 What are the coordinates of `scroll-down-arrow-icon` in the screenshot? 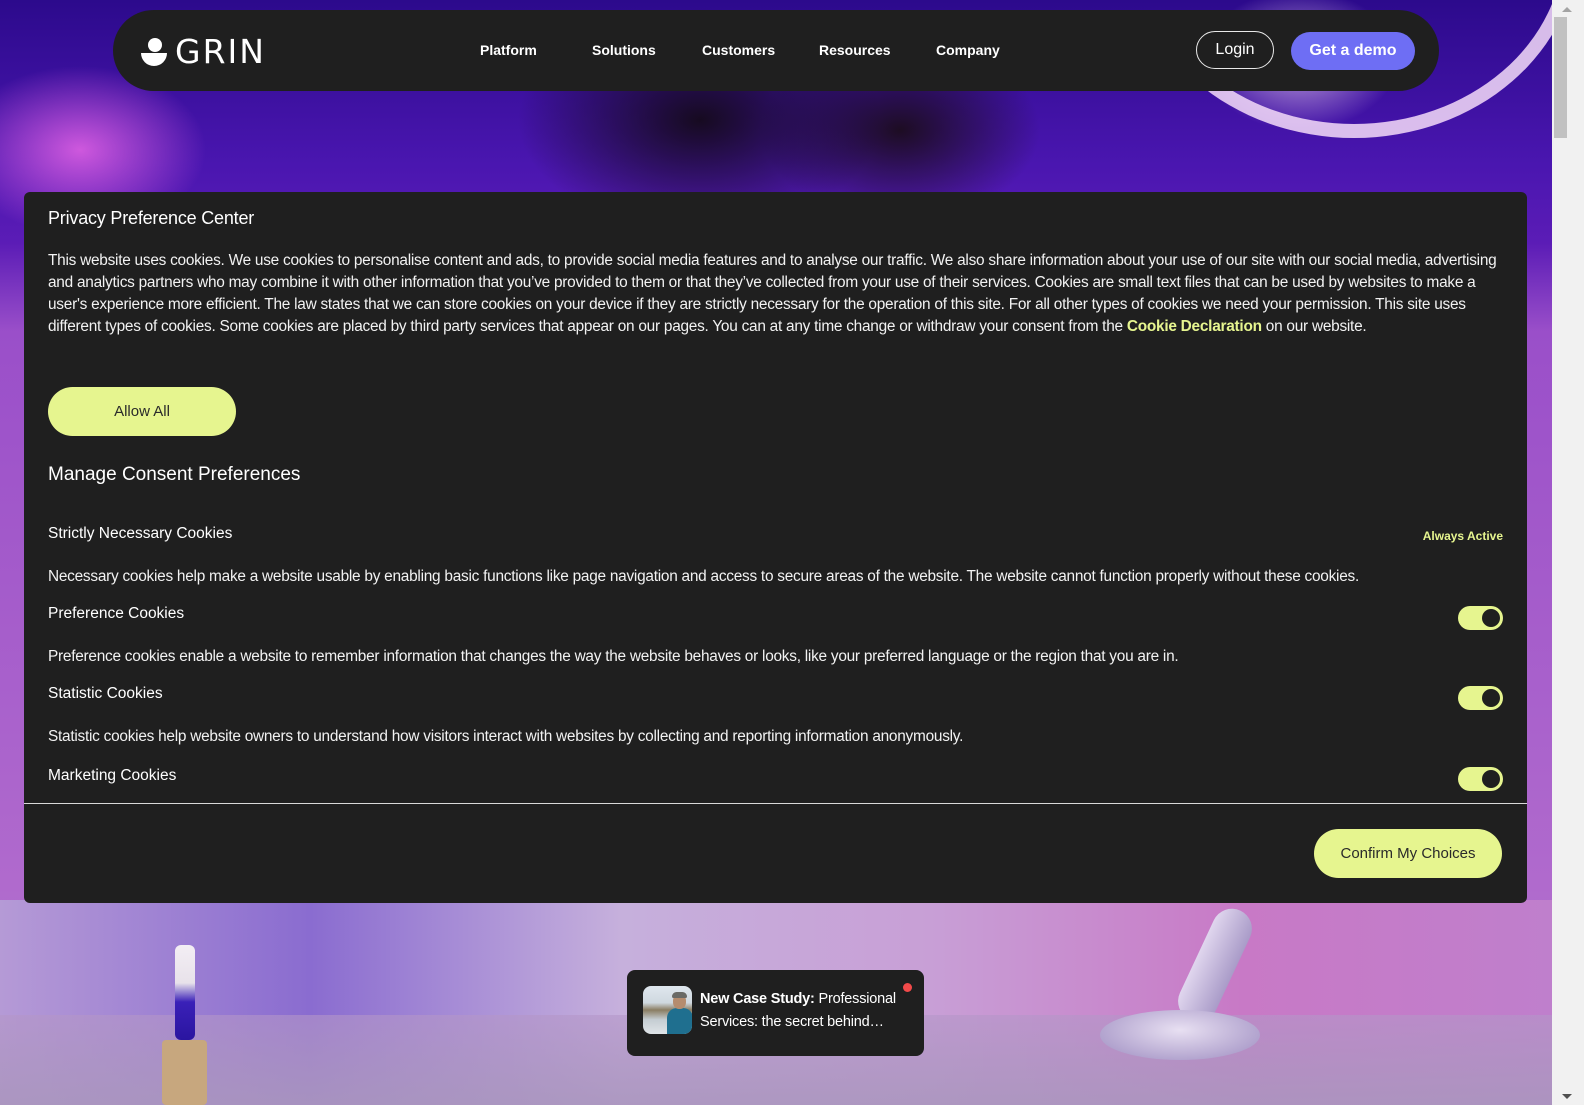 It's located at (1567, 1096).